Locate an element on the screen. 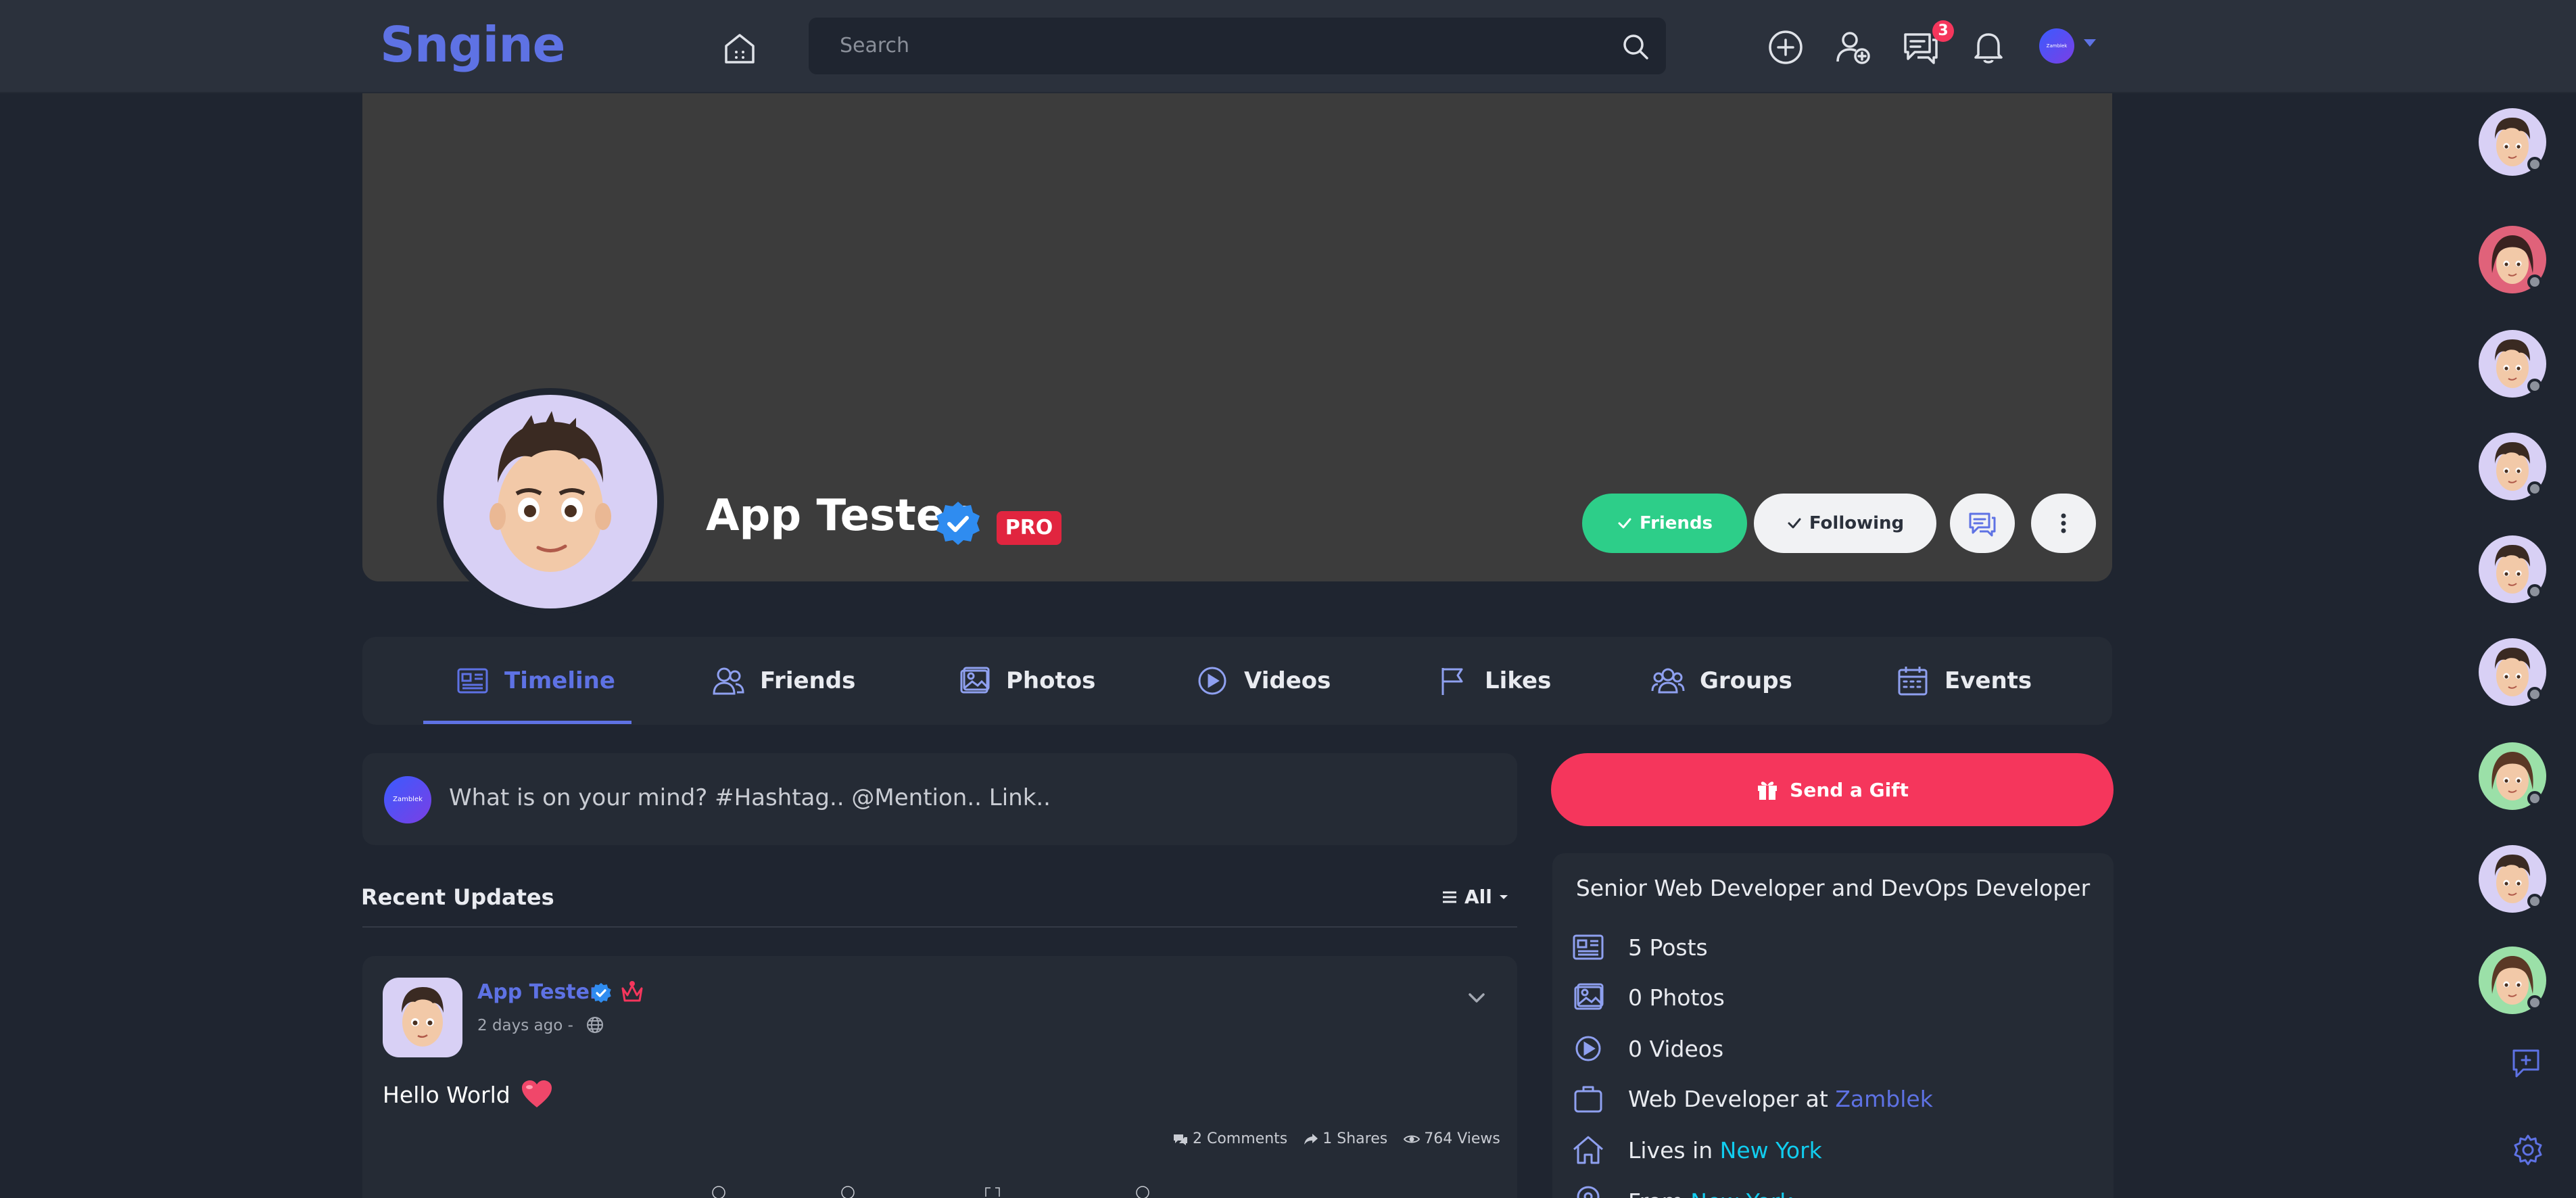  friends-button-label: Friends is located at coordinates (1676, 523).